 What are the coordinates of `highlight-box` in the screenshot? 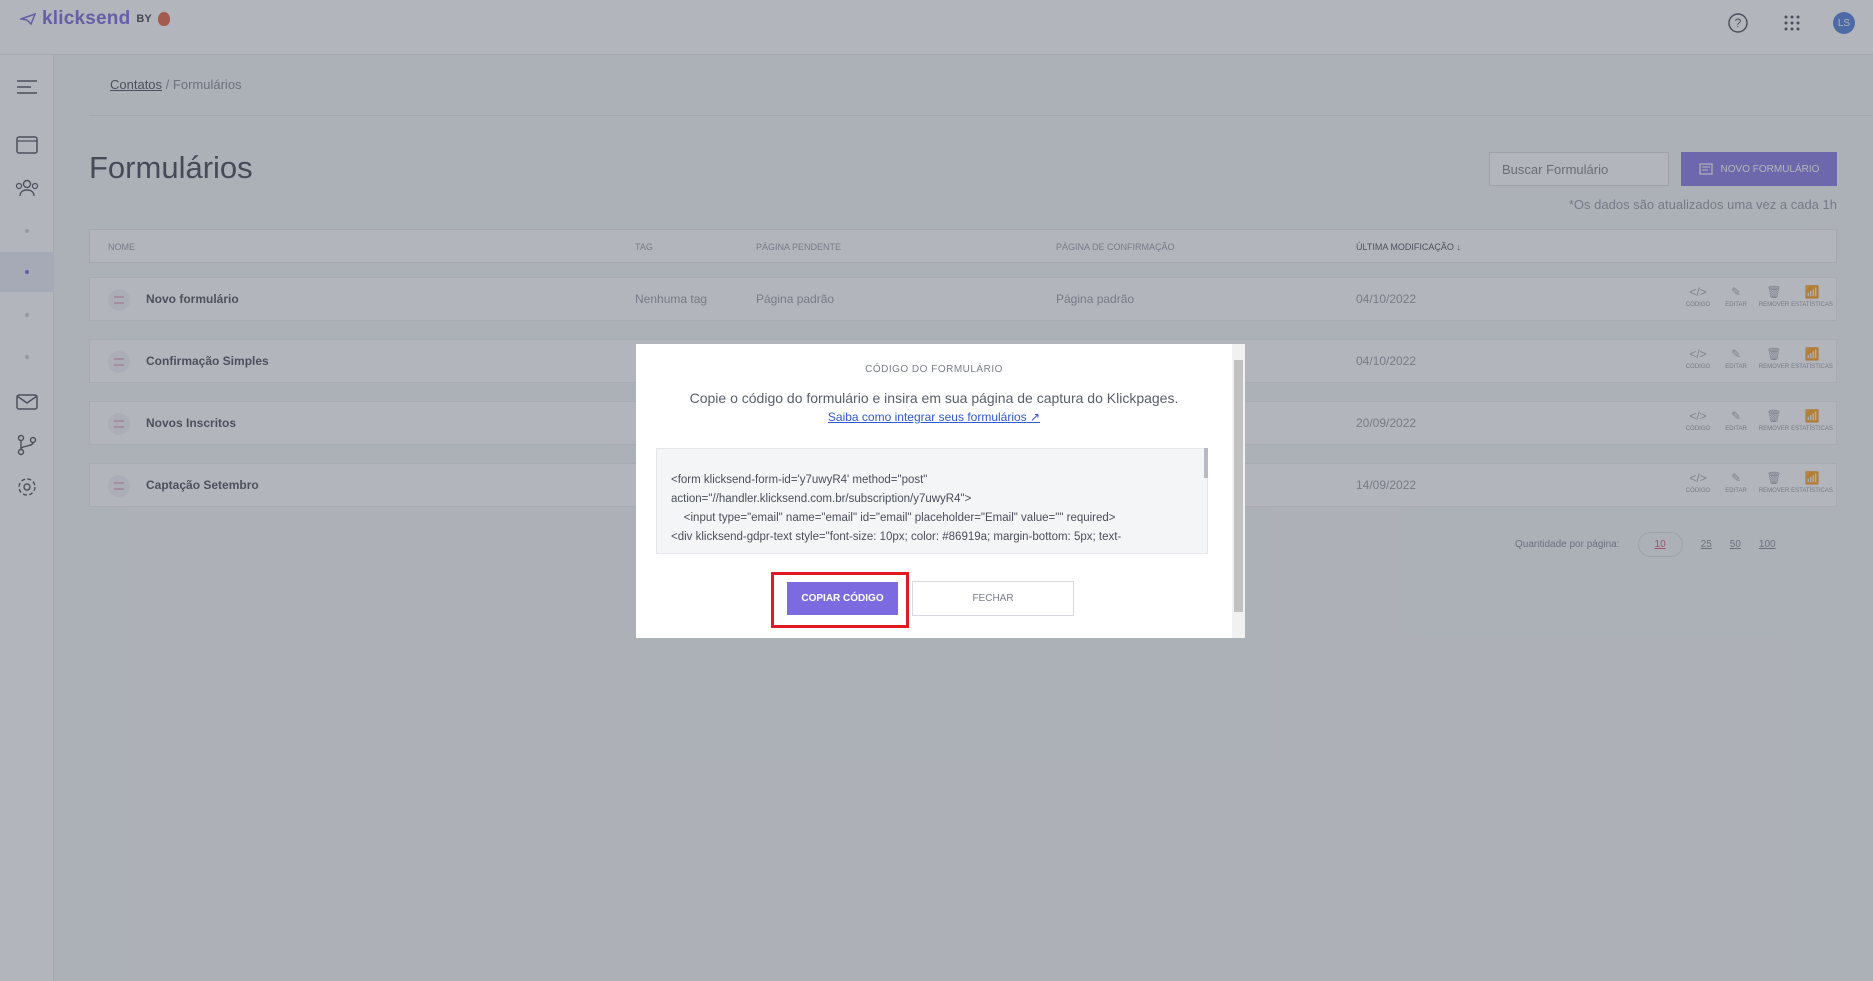 It's located at (840, 600).